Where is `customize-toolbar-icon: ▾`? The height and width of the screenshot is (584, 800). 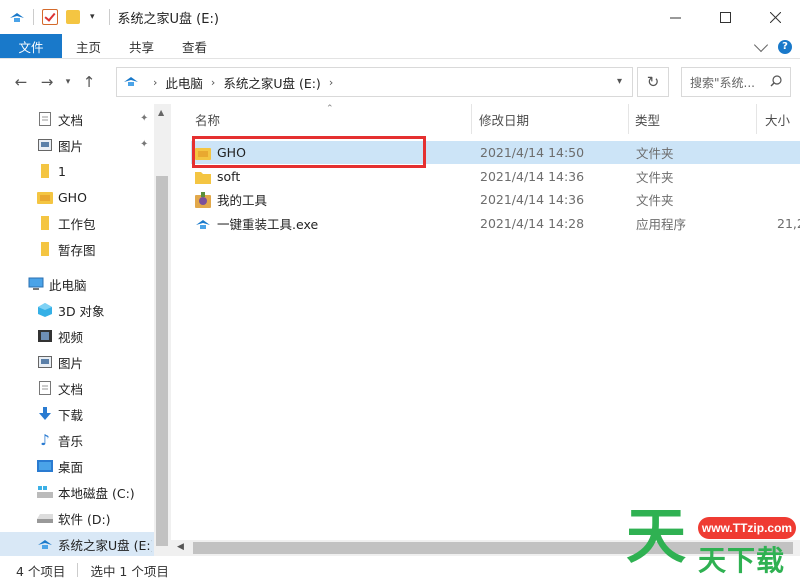
customize-toolbar-icon: ▾ is located at coordinates (92, 17).